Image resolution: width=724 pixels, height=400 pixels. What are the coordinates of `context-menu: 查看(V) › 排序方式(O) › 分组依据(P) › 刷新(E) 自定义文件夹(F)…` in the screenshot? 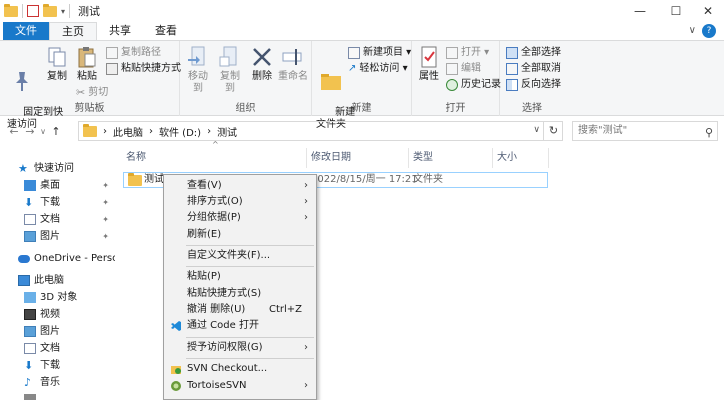 It's located at (240, 287).